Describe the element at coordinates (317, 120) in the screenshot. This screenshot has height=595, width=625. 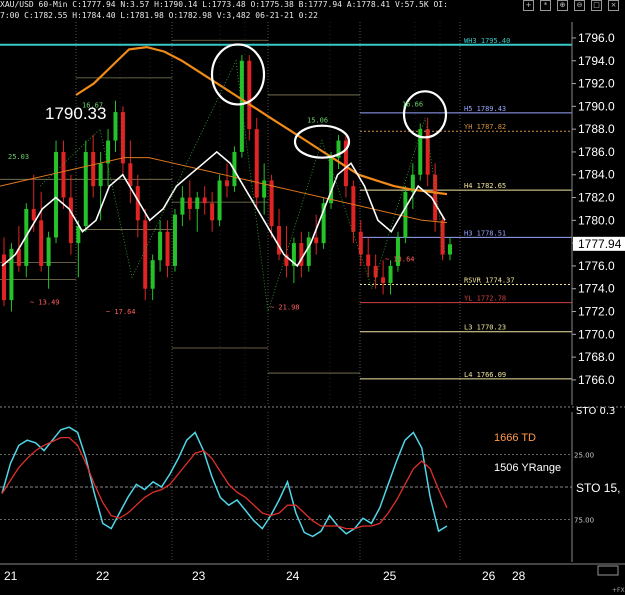
I see `swing-label: 15.06` at that location.